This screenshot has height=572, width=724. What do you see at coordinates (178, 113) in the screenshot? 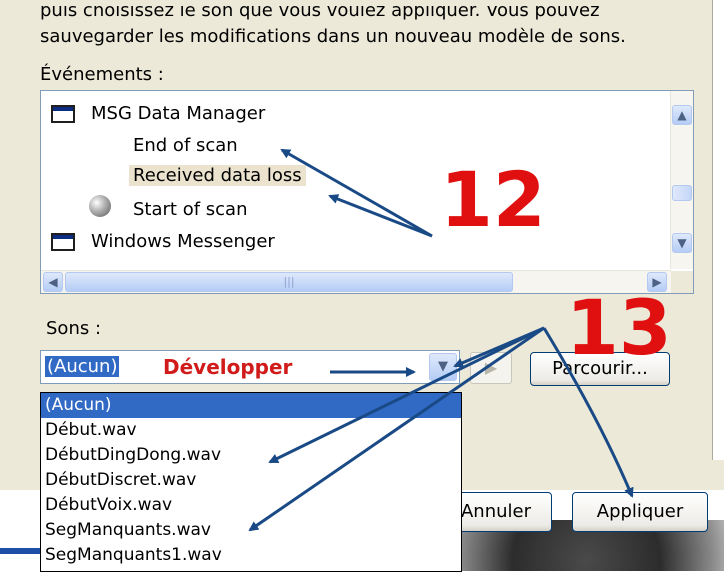
I see `event-item-msg-data-manager: MSG Data Manager` at bounding box center [178, 113].